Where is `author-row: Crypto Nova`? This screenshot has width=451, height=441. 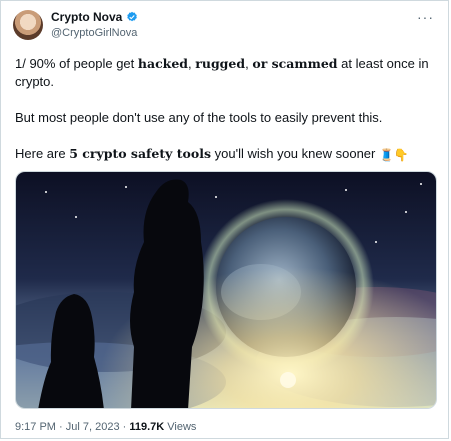 author-row: Crypto Nova is located at coordinates (94, 17).